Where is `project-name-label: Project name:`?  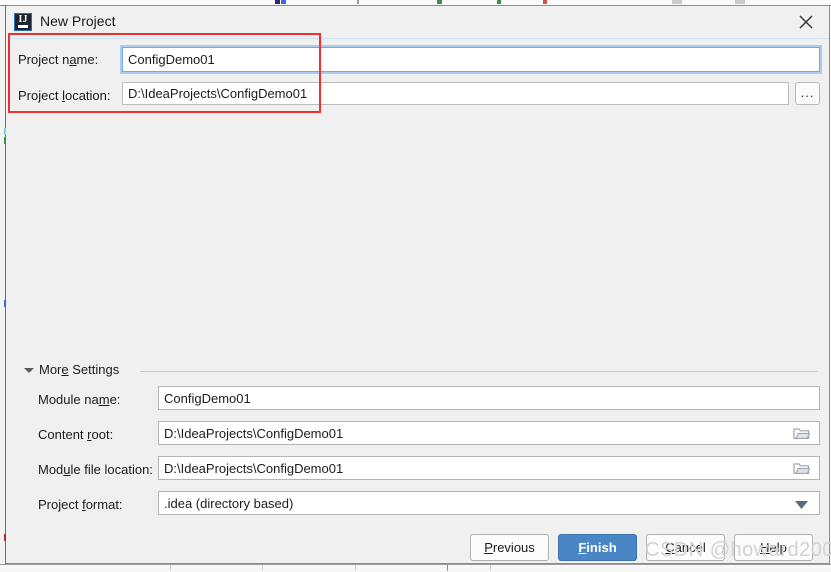 project-name-label: Project name: is located at coordinates (58, 59).